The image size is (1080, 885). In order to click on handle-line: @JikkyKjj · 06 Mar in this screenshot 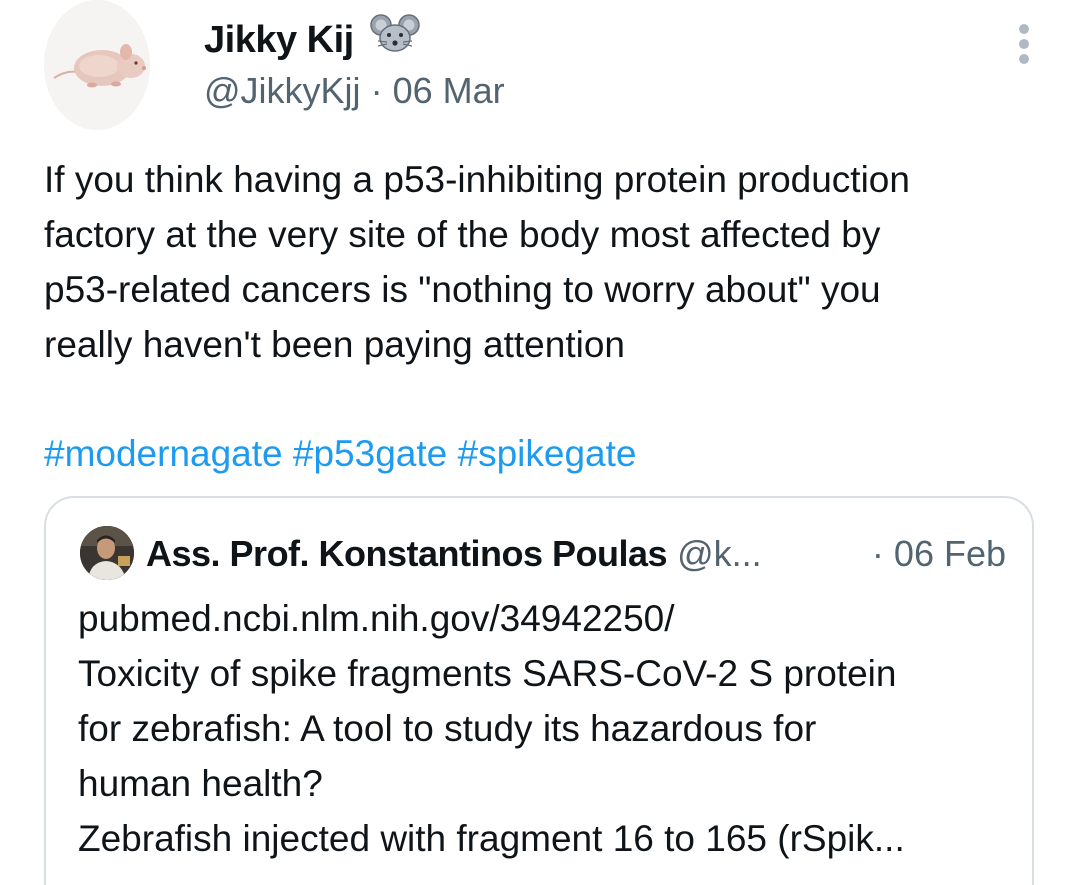, I will do `click(354, 91)`.